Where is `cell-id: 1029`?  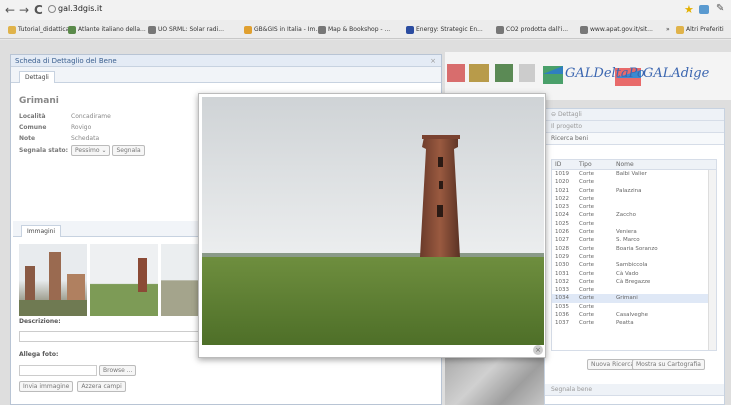
cell-id: 1029 is located at coordinates (562, 256).